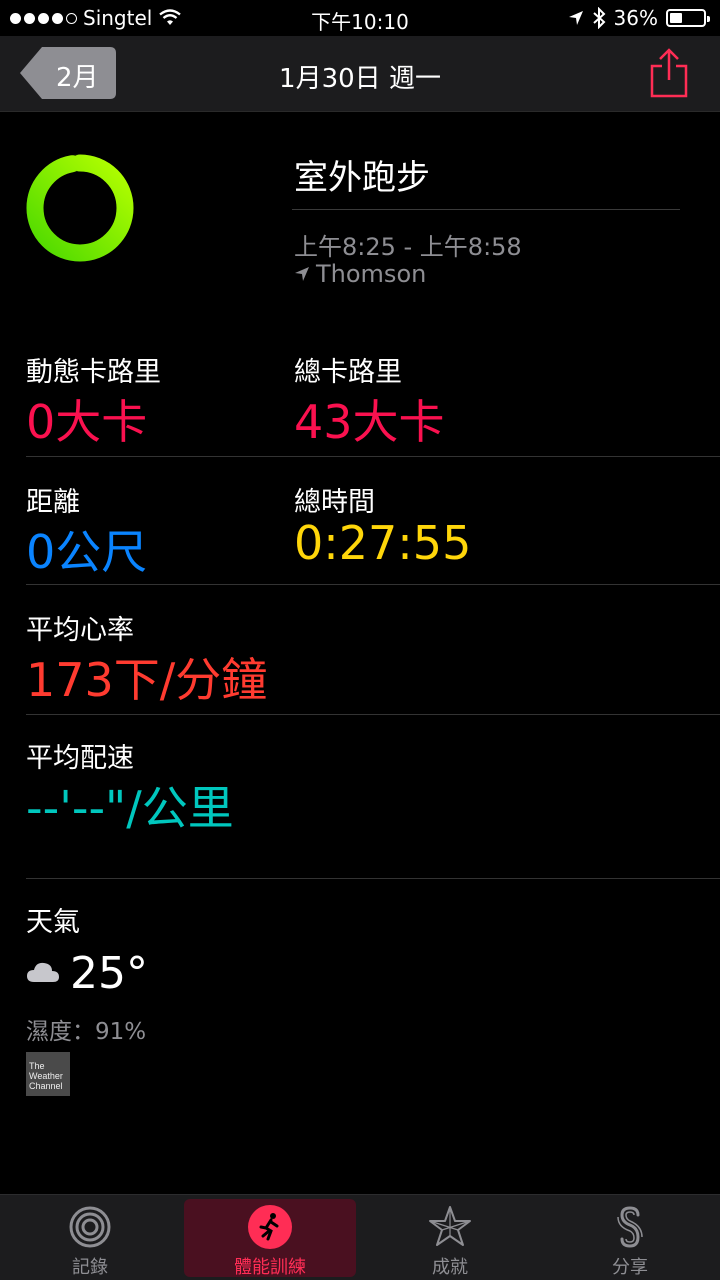 The image size is (720, 1280). I want to click on weather-humidity: 濕度：91%, so click(86, 1032).